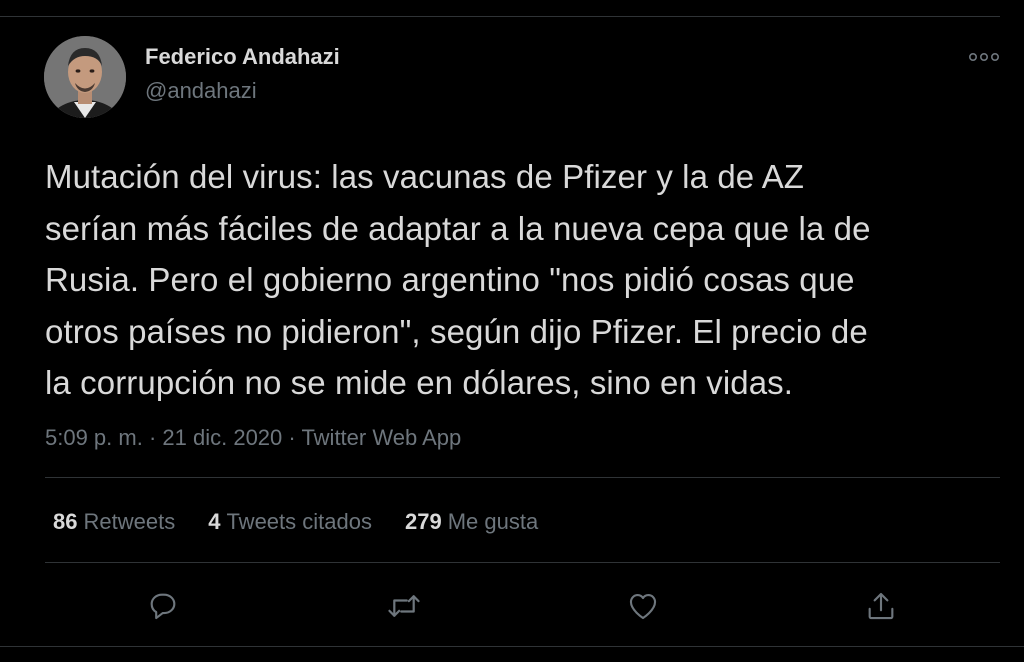 Image resolution: width=1024 pixels, height=662 pixels. I want to click on like-button, so click(643, 606).